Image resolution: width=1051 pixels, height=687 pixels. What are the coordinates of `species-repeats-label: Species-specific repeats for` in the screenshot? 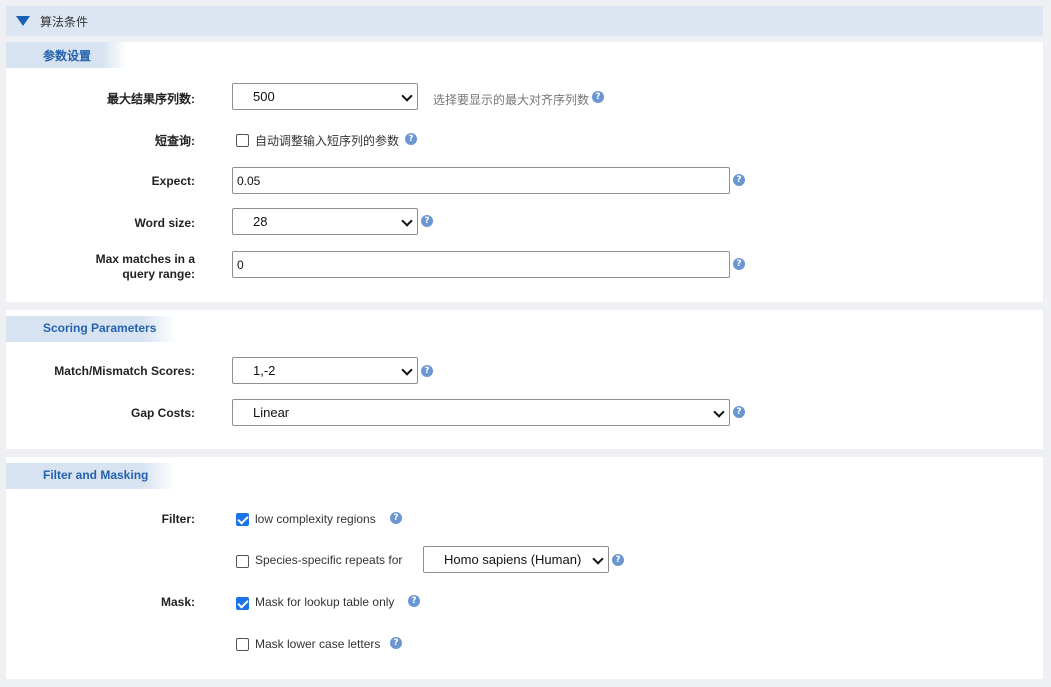 It's located at (328, 560).